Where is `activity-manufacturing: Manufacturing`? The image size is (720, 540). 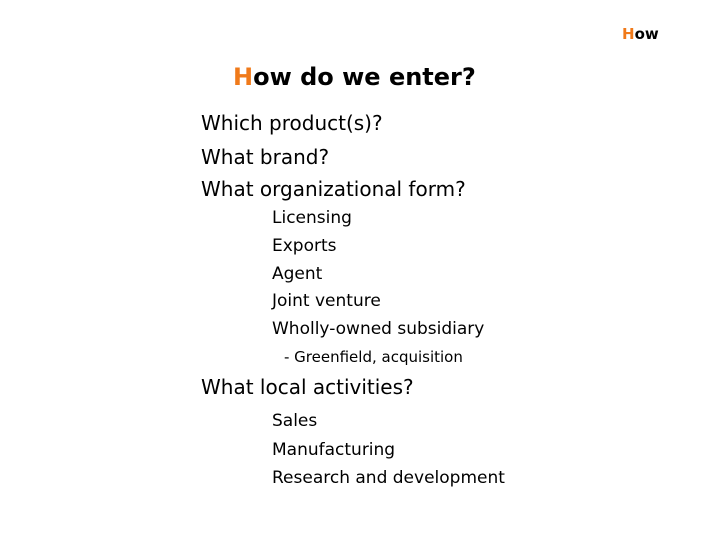
activity-manufacturing: Manufacturing is located at coordinates (334, 450).